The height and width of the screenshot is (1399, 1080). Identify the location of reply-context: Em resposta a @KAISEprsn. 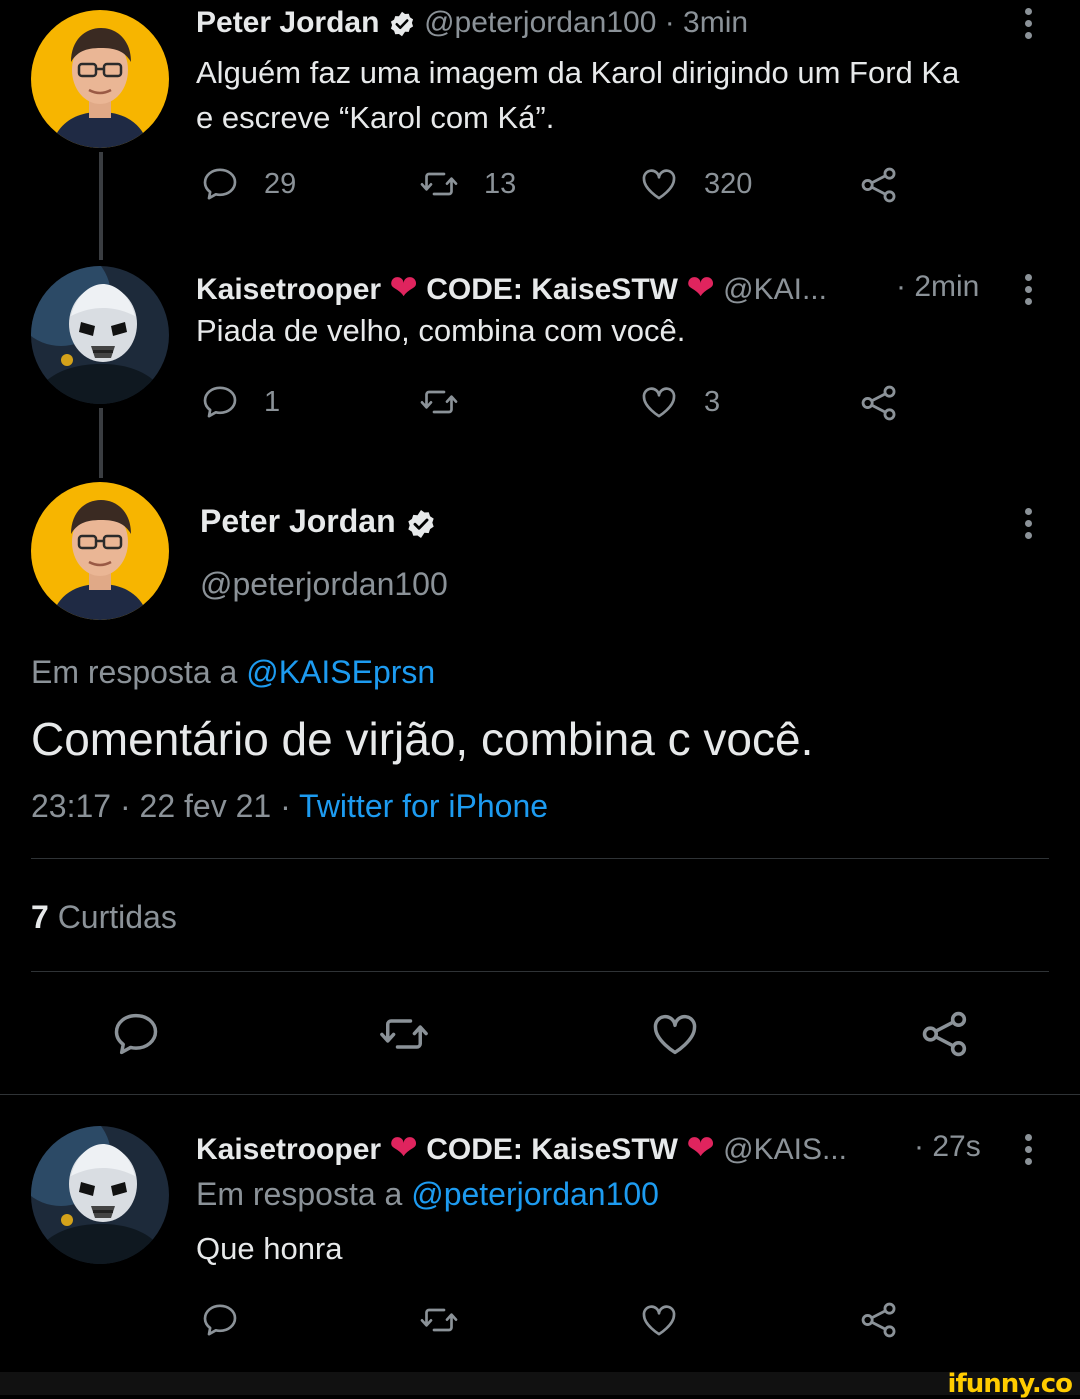
(233, 672).